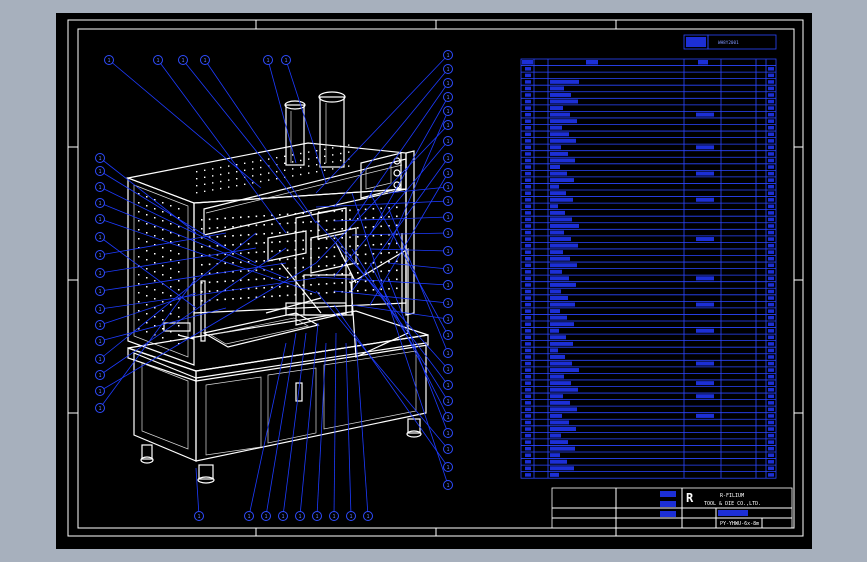  I want to click on drawing-number-top: WH8Y2001, so click(728, 43).